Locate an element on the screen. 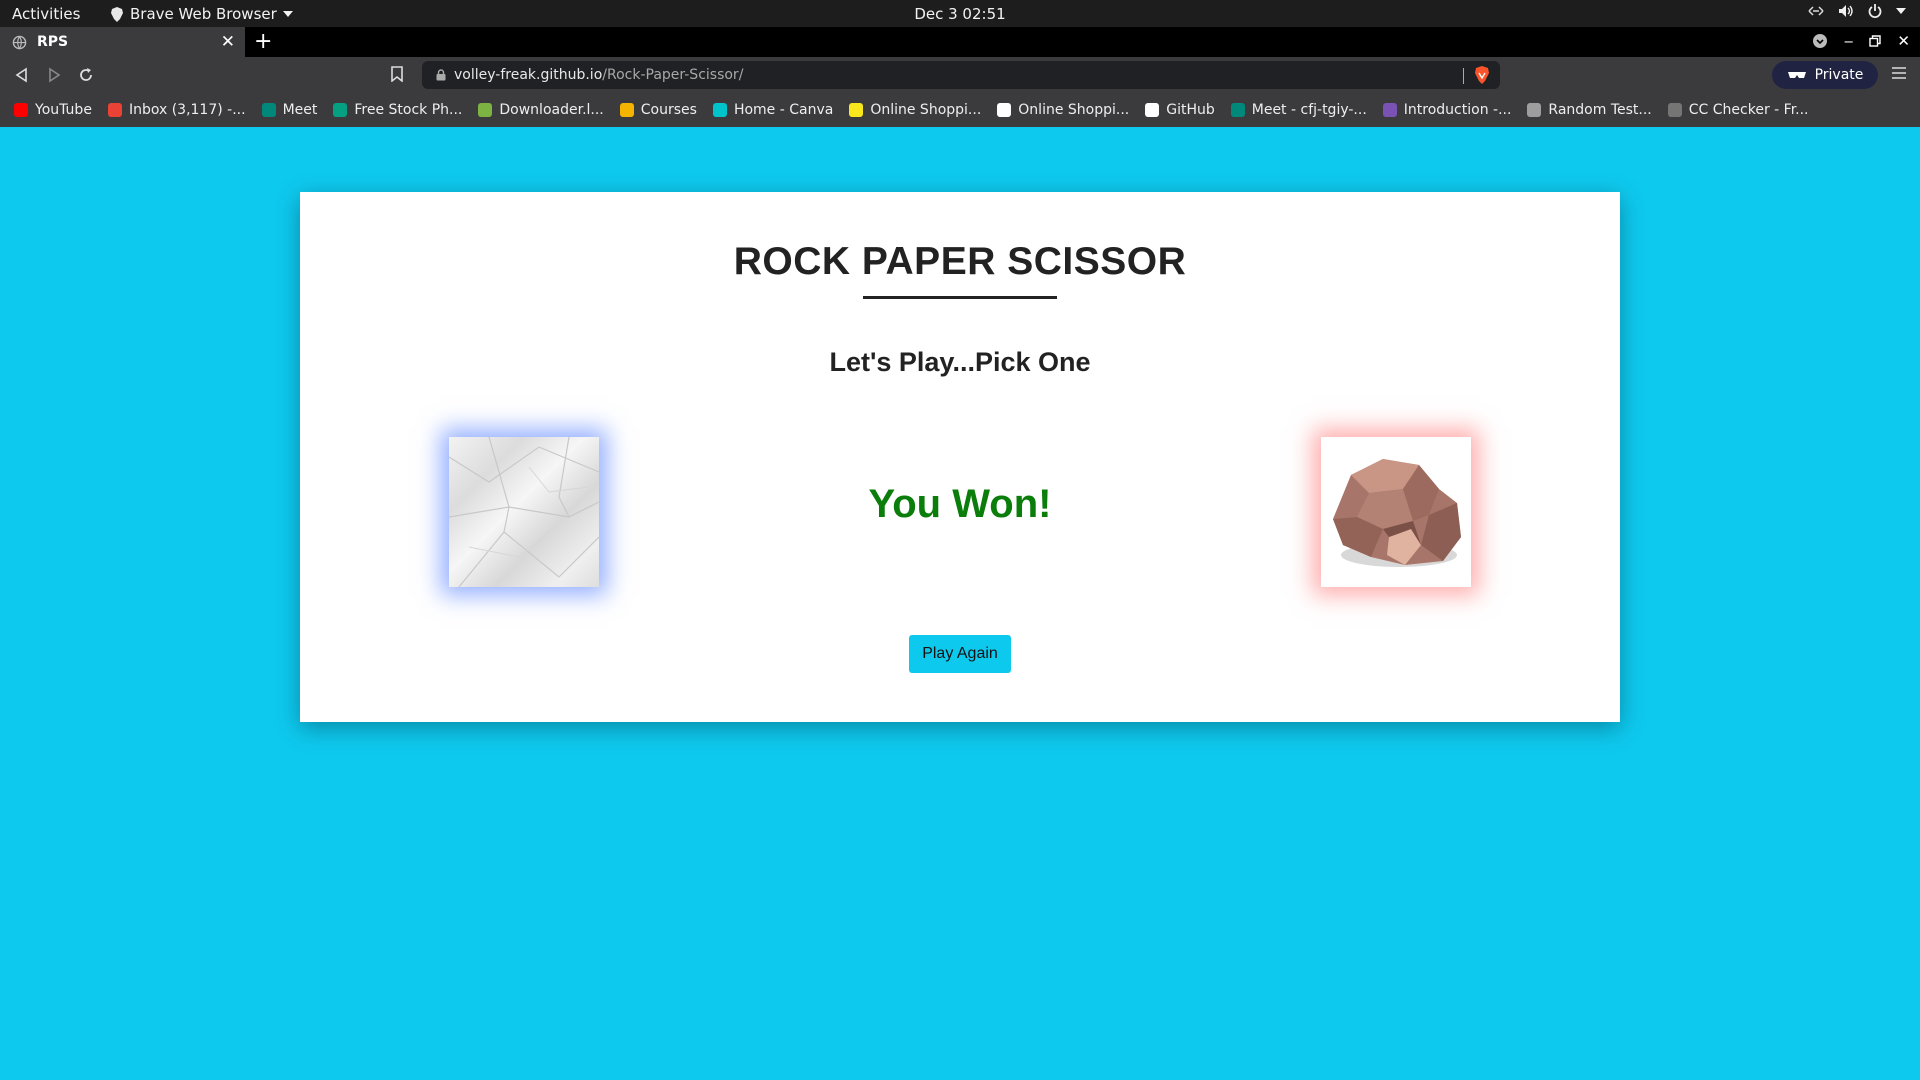  close-window-icon: ✕ is located at coordinates (1903, 41).